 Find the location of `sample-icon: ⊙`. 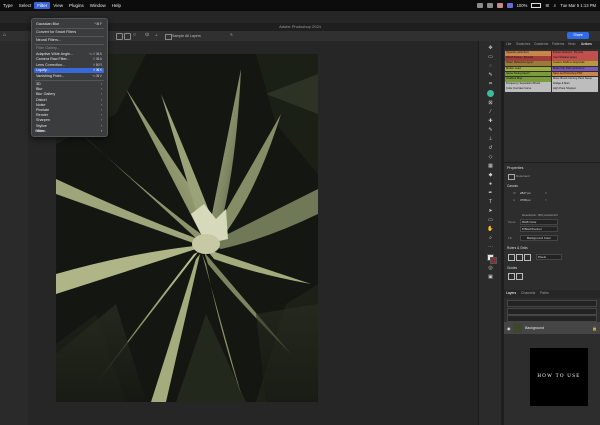

sample-icon: ⊙ is located at coordinates (147, 35).